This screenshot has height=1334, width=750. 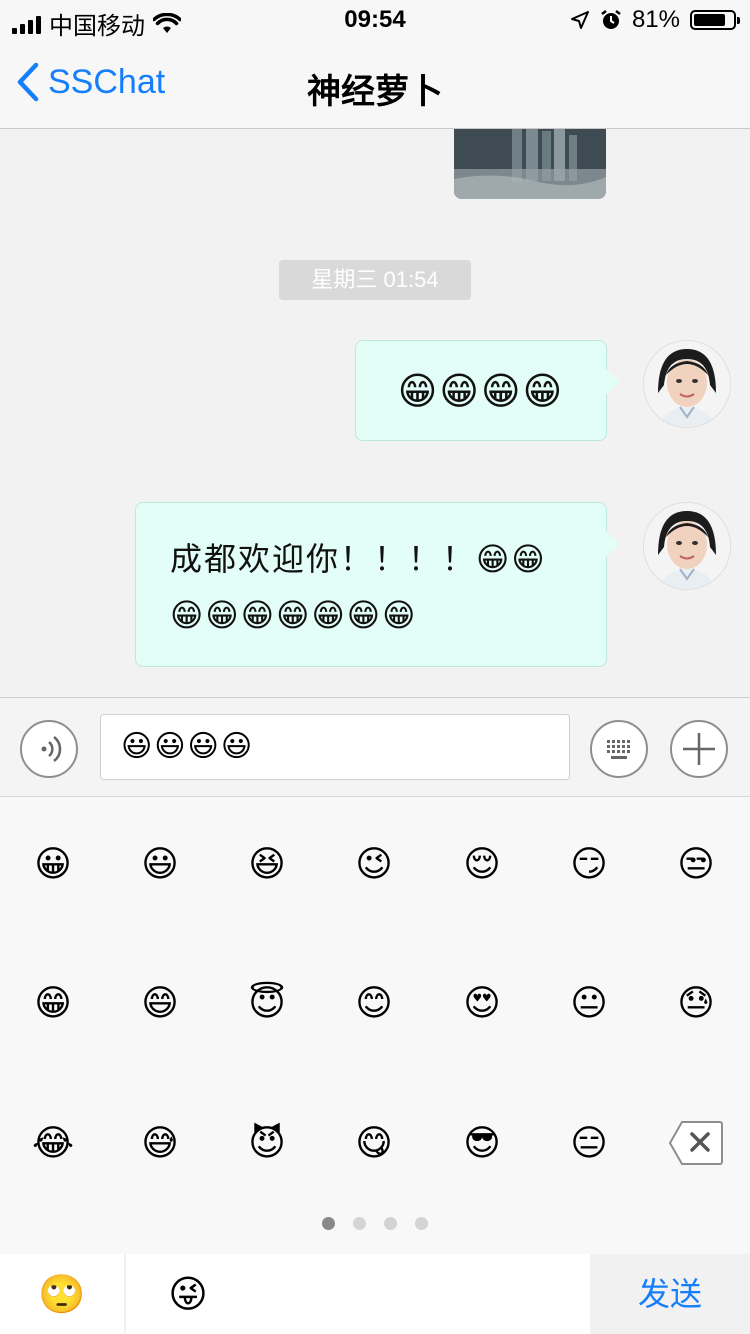 What do you see at coordinates (374, 1004) in the screenshot?
I see `emoji-key: 😊` at bounding box center [374, 1004].